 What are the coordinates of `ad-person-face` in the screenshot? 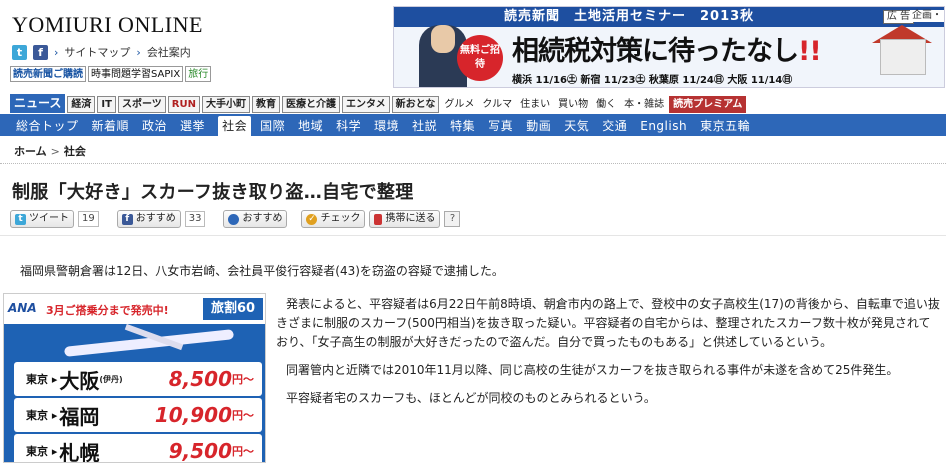 It's located at (443, 39).